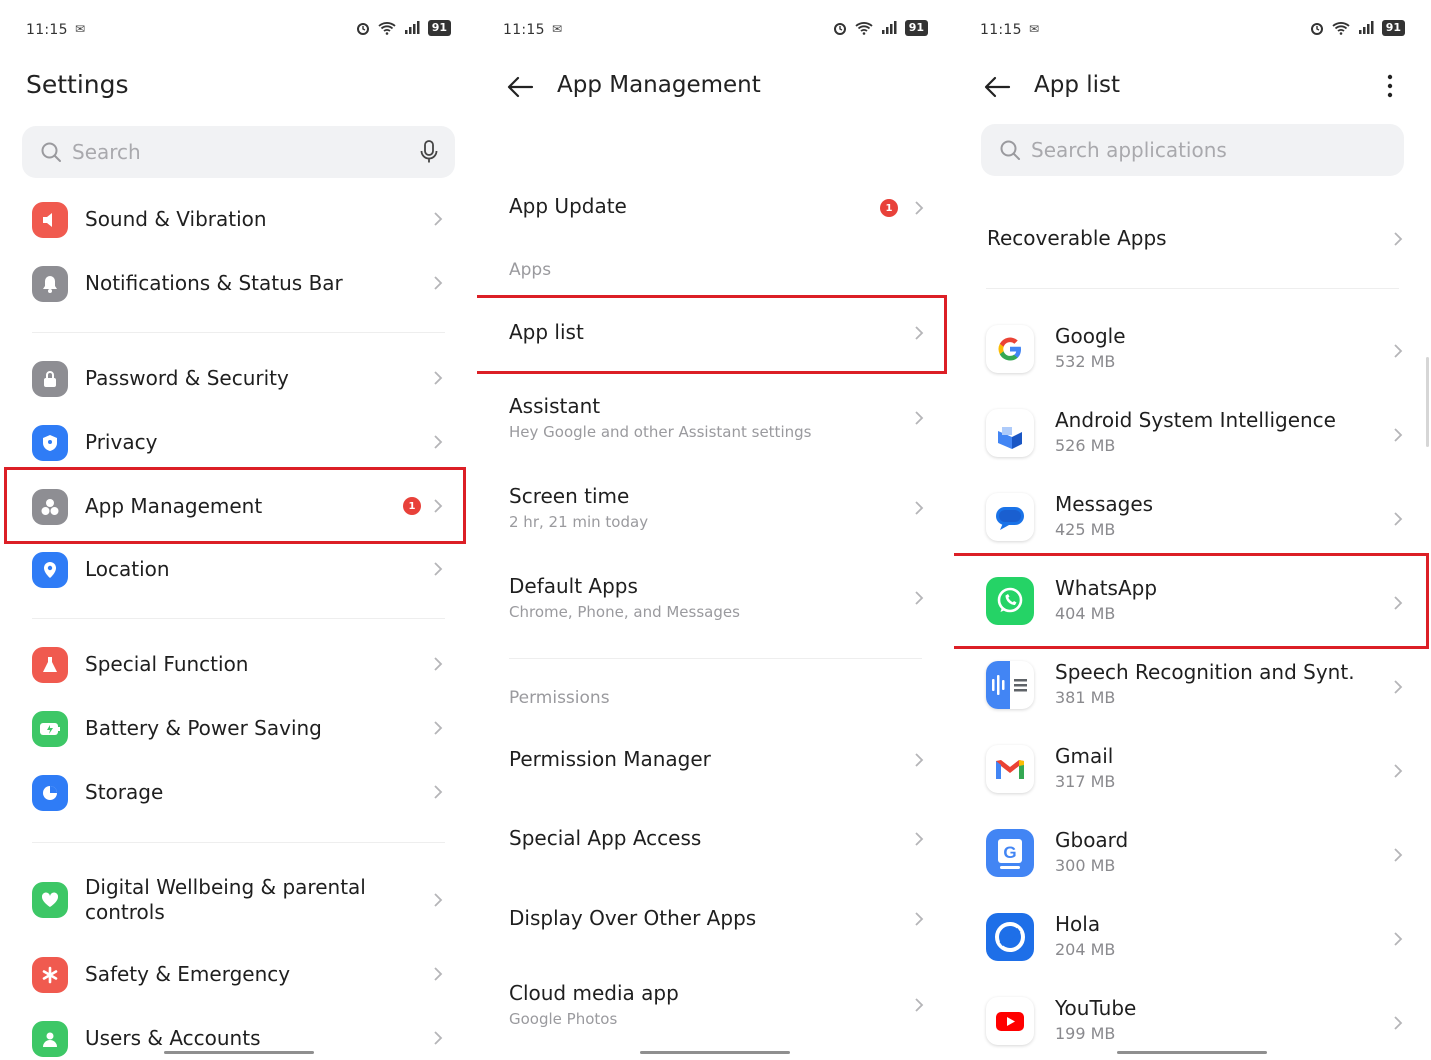 The image size is (1431, 1060). What do you see at coordinates (50, 443) in the screenshot?
I see `shield-icon` at bounding box center [50, 443].